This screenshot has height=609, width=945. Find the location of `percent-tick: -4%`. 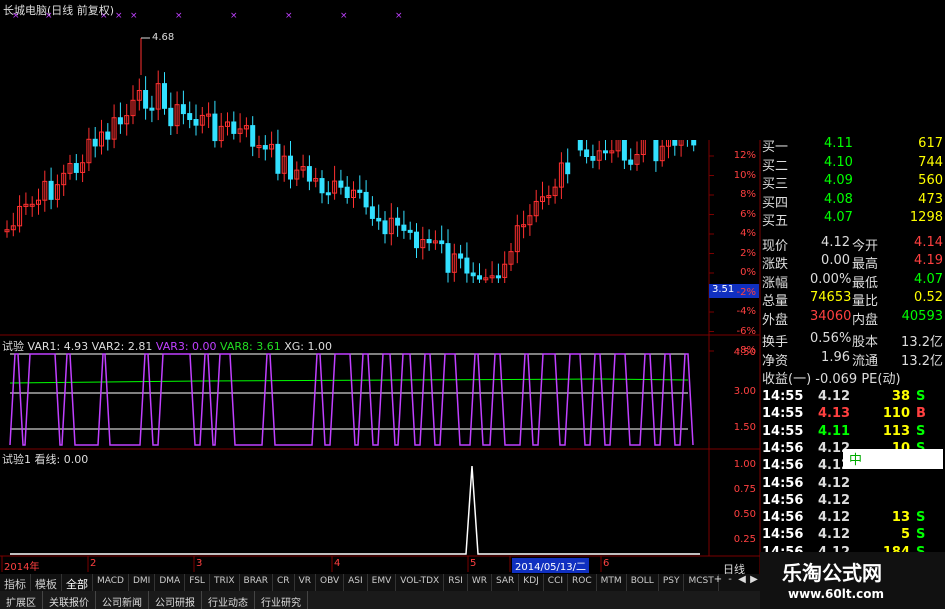

percent-tick: -4% is located at coordinates (746, 311).